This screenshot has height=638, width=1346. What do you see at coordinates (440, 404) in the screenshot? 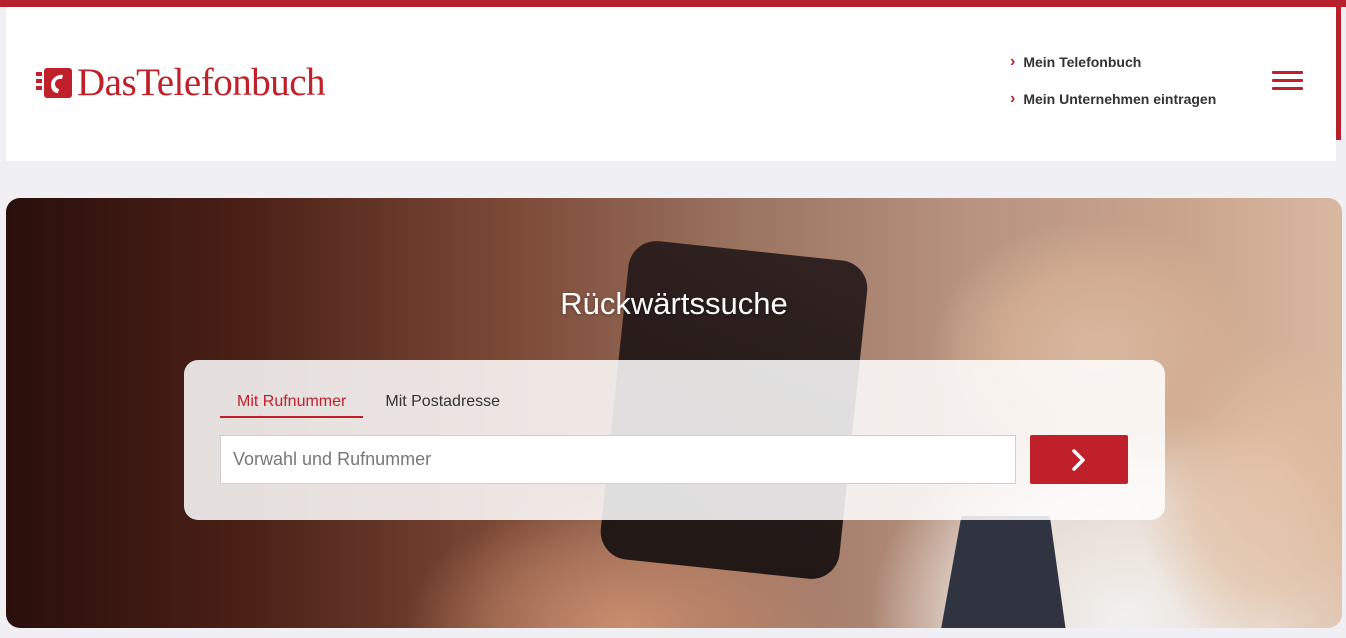
I see `tab-mit-postadresse: Mit Postadresse` at bounding box center [440, 404].